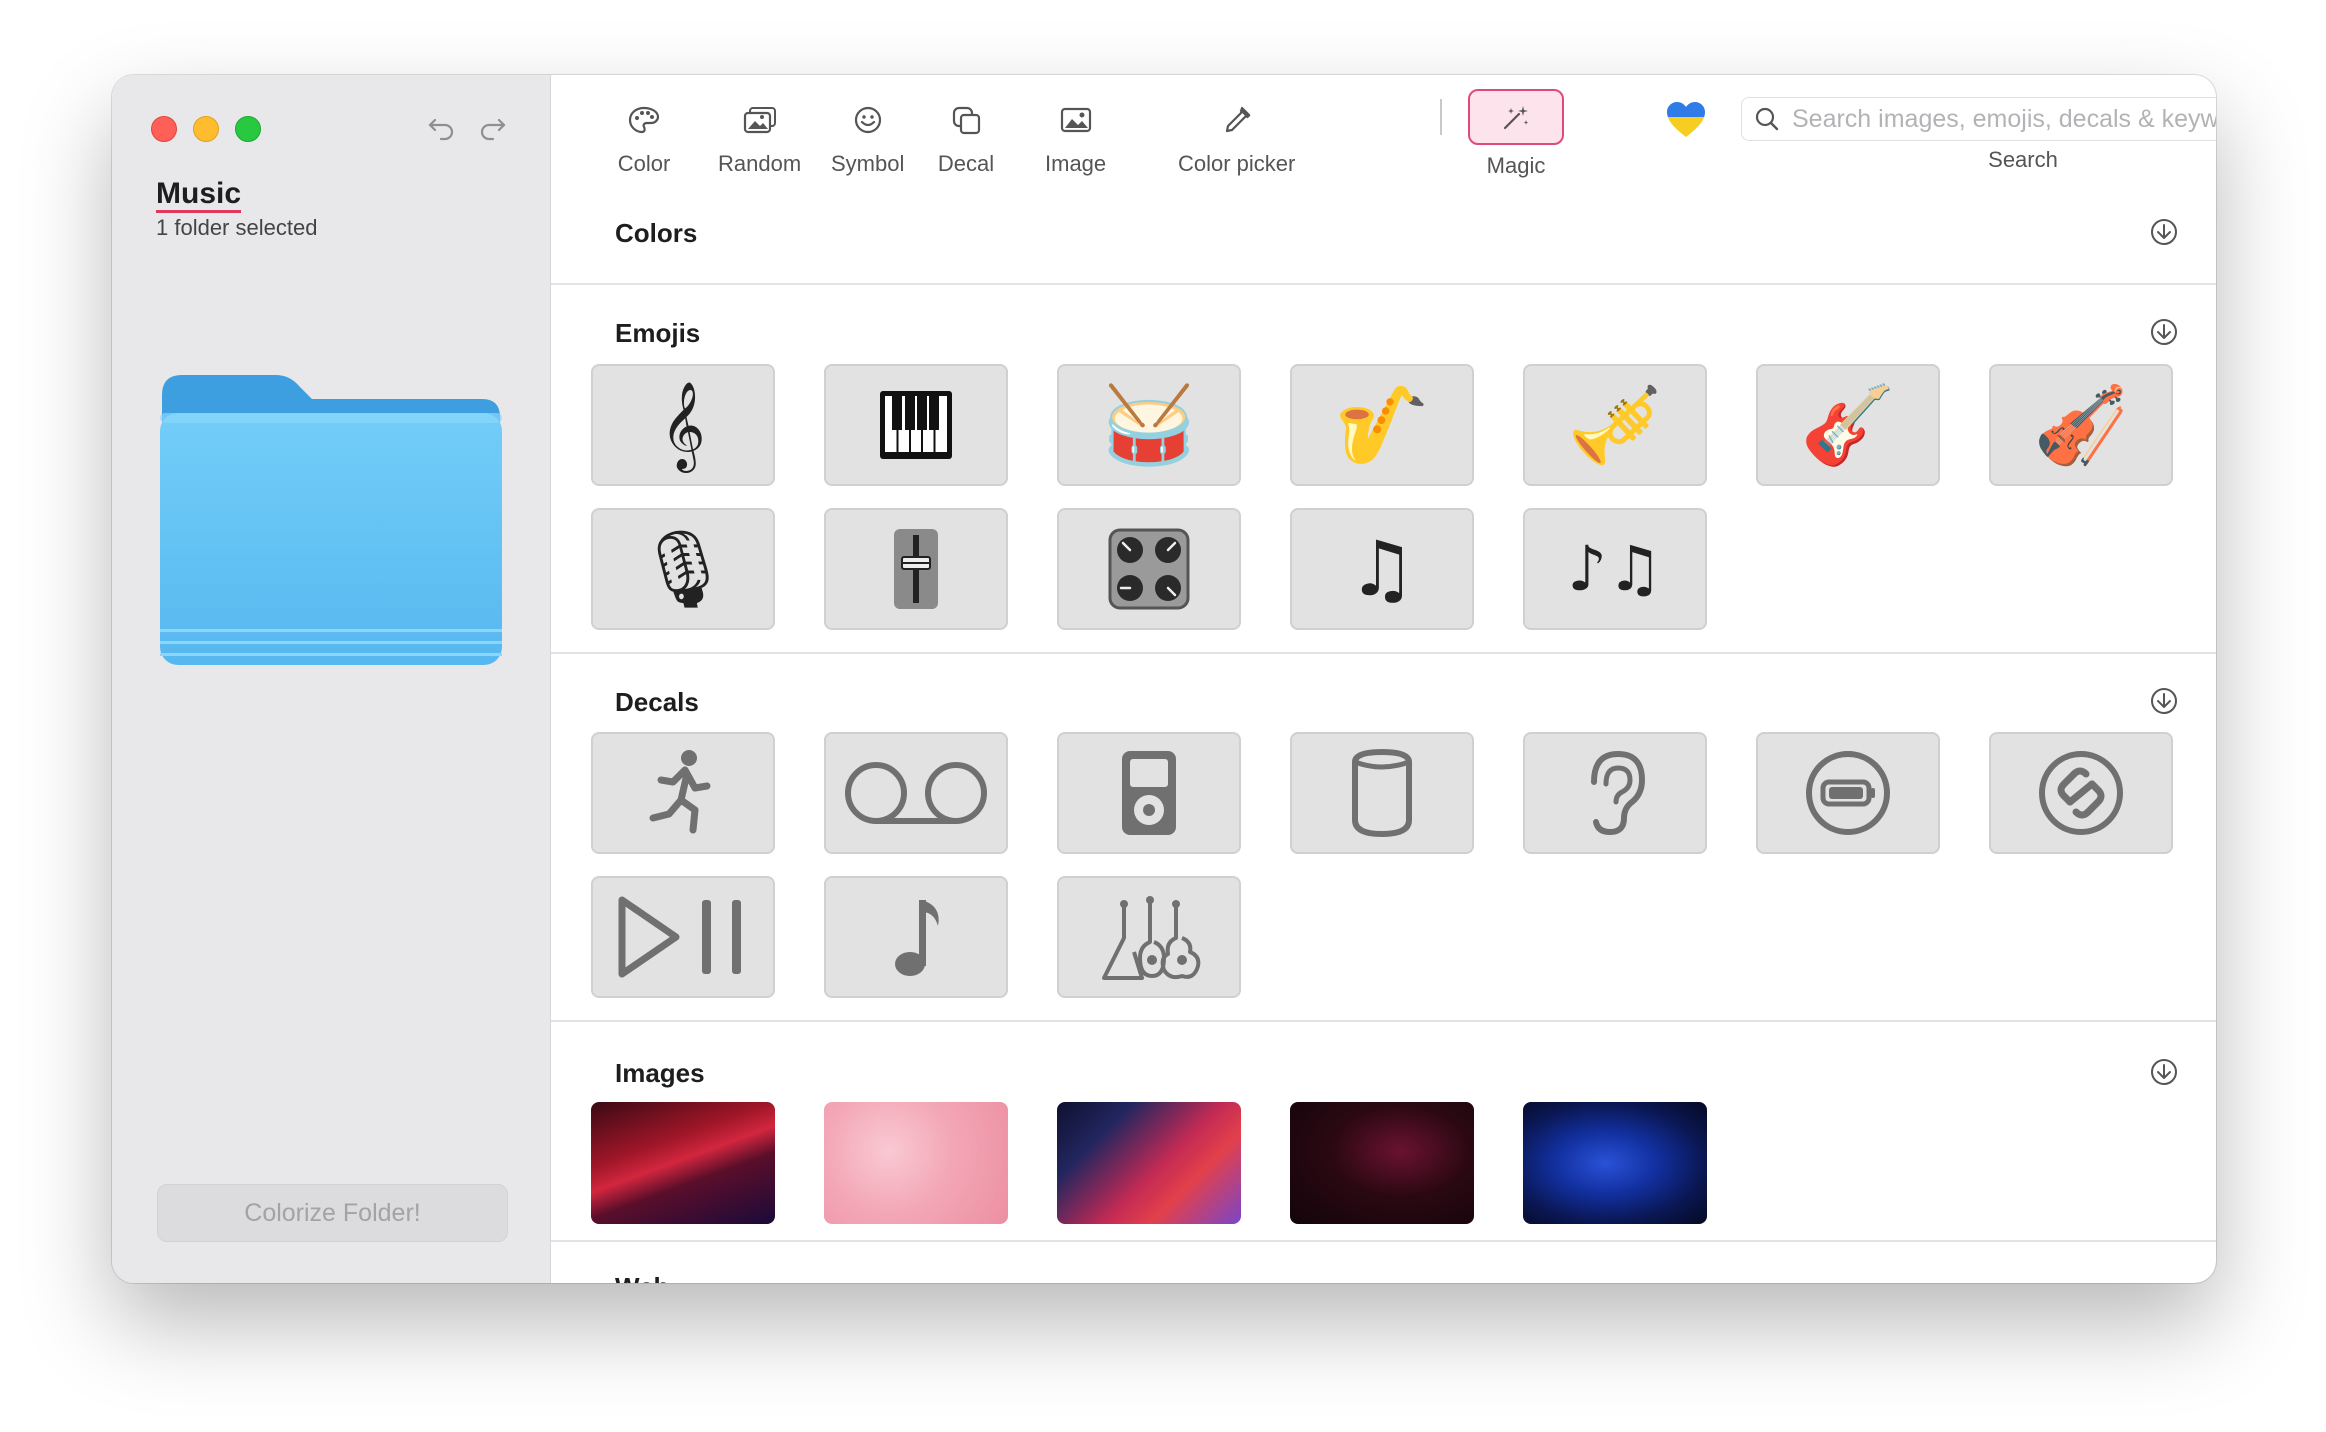 This screenshot has height=1432, width=2326. I want to click on emoji-tile-level-slider, so click(916, 569).